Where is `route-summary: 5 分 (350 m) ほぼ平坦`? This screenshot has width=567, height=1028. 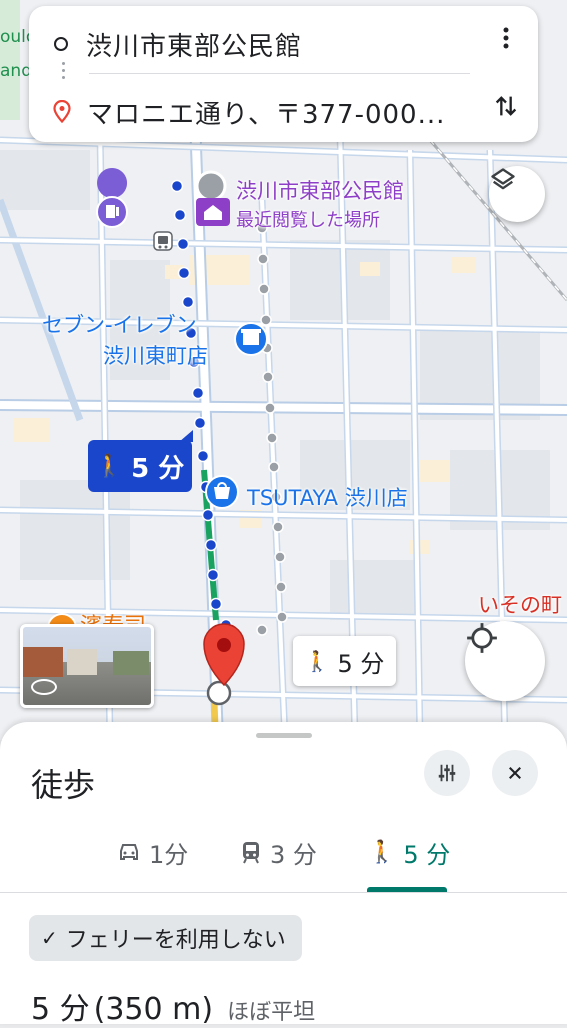
route-summary: 5 分 (350 m) ほぼ平坦 is located at coordinates (173, 1006).